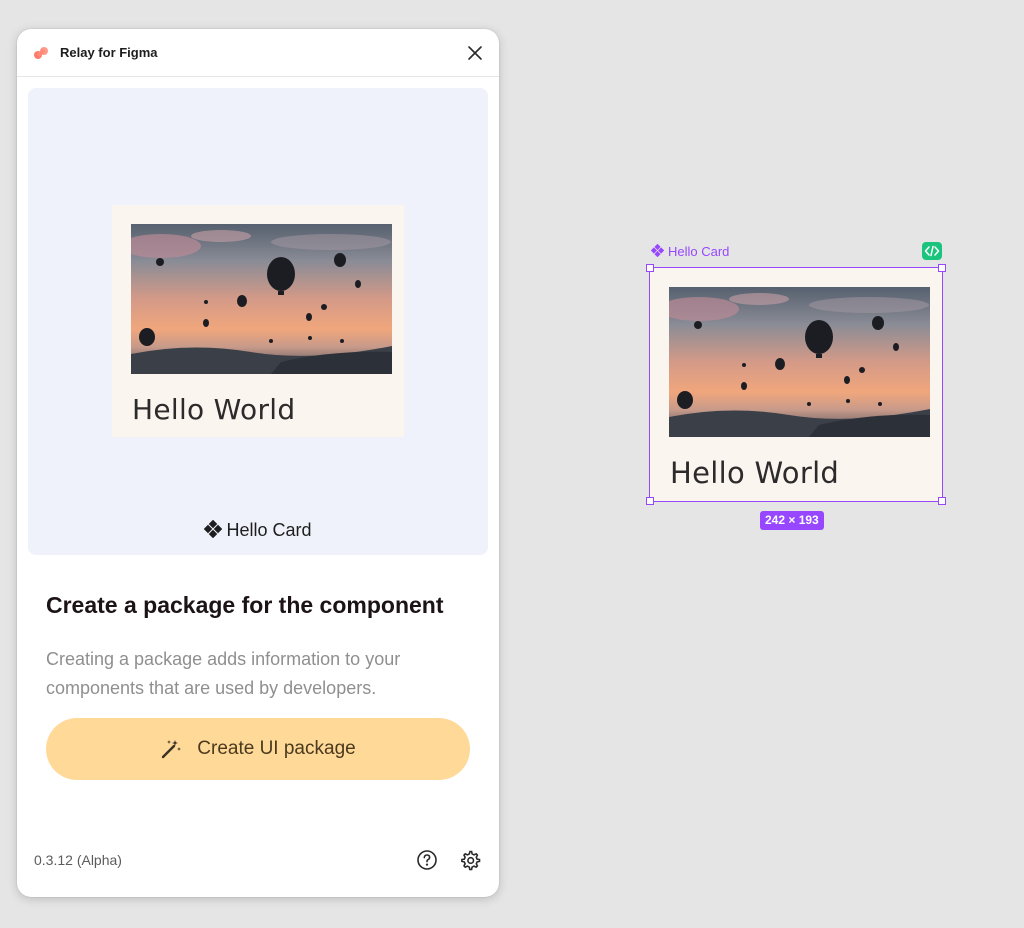  Describe the element at coordinates (276, 748) in the screenshot. I see `create-ui-package-label: Create UI package` at that location.